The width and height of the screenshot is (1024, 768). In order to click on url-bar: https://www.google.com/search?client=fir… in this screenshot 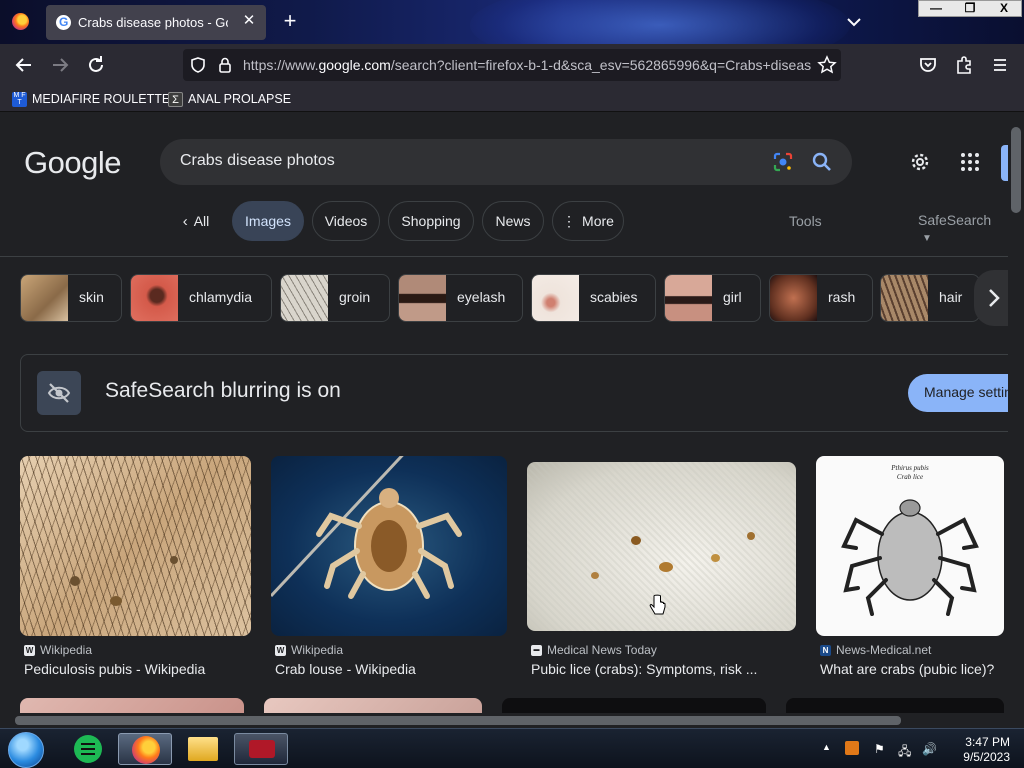, I will do `click(512, 65)`.